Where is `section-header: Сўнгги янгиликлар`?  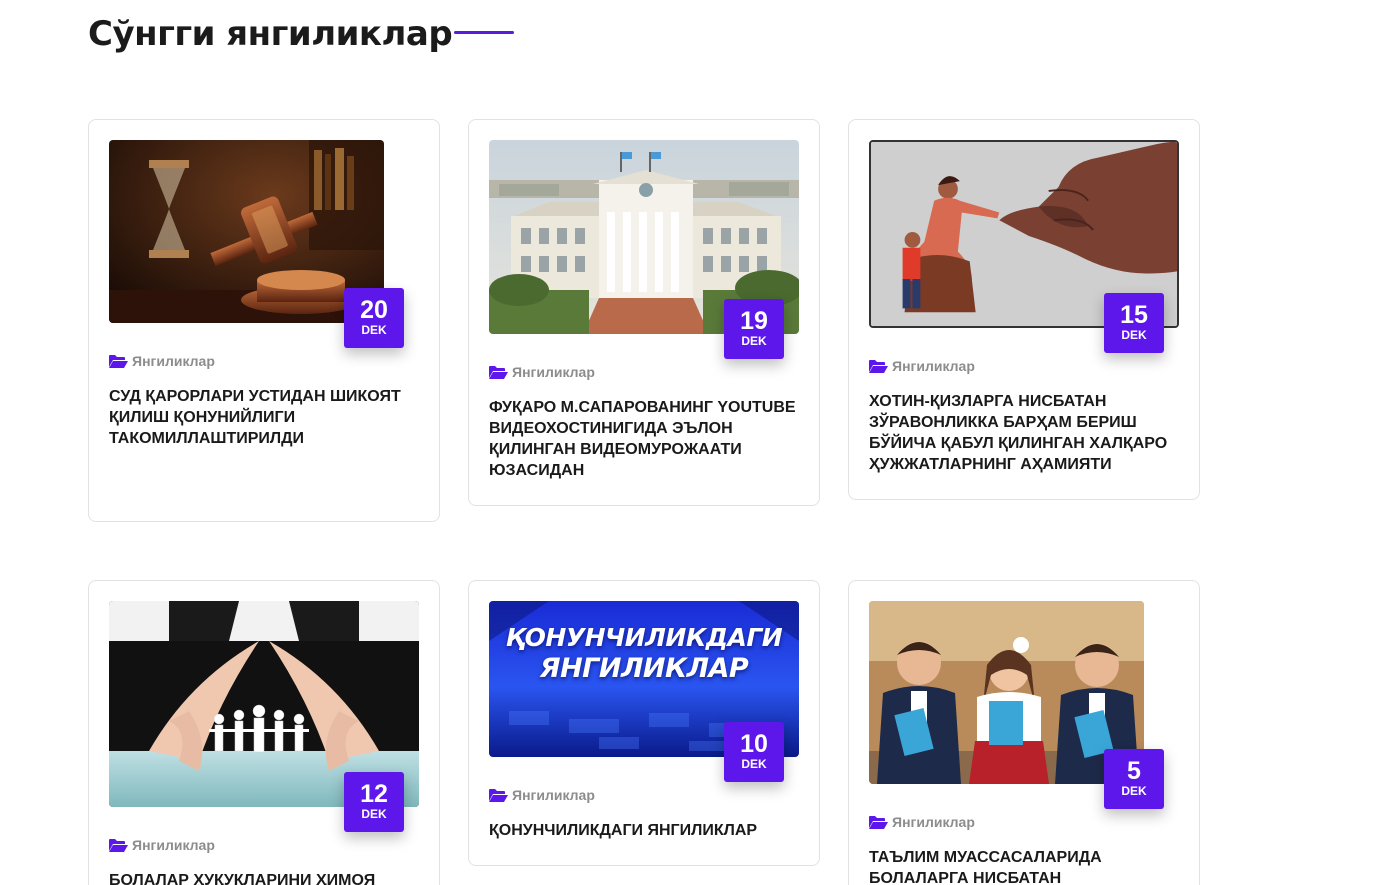 section-header: Сўнгги янгиликлар is located at coordinates (301, 34).